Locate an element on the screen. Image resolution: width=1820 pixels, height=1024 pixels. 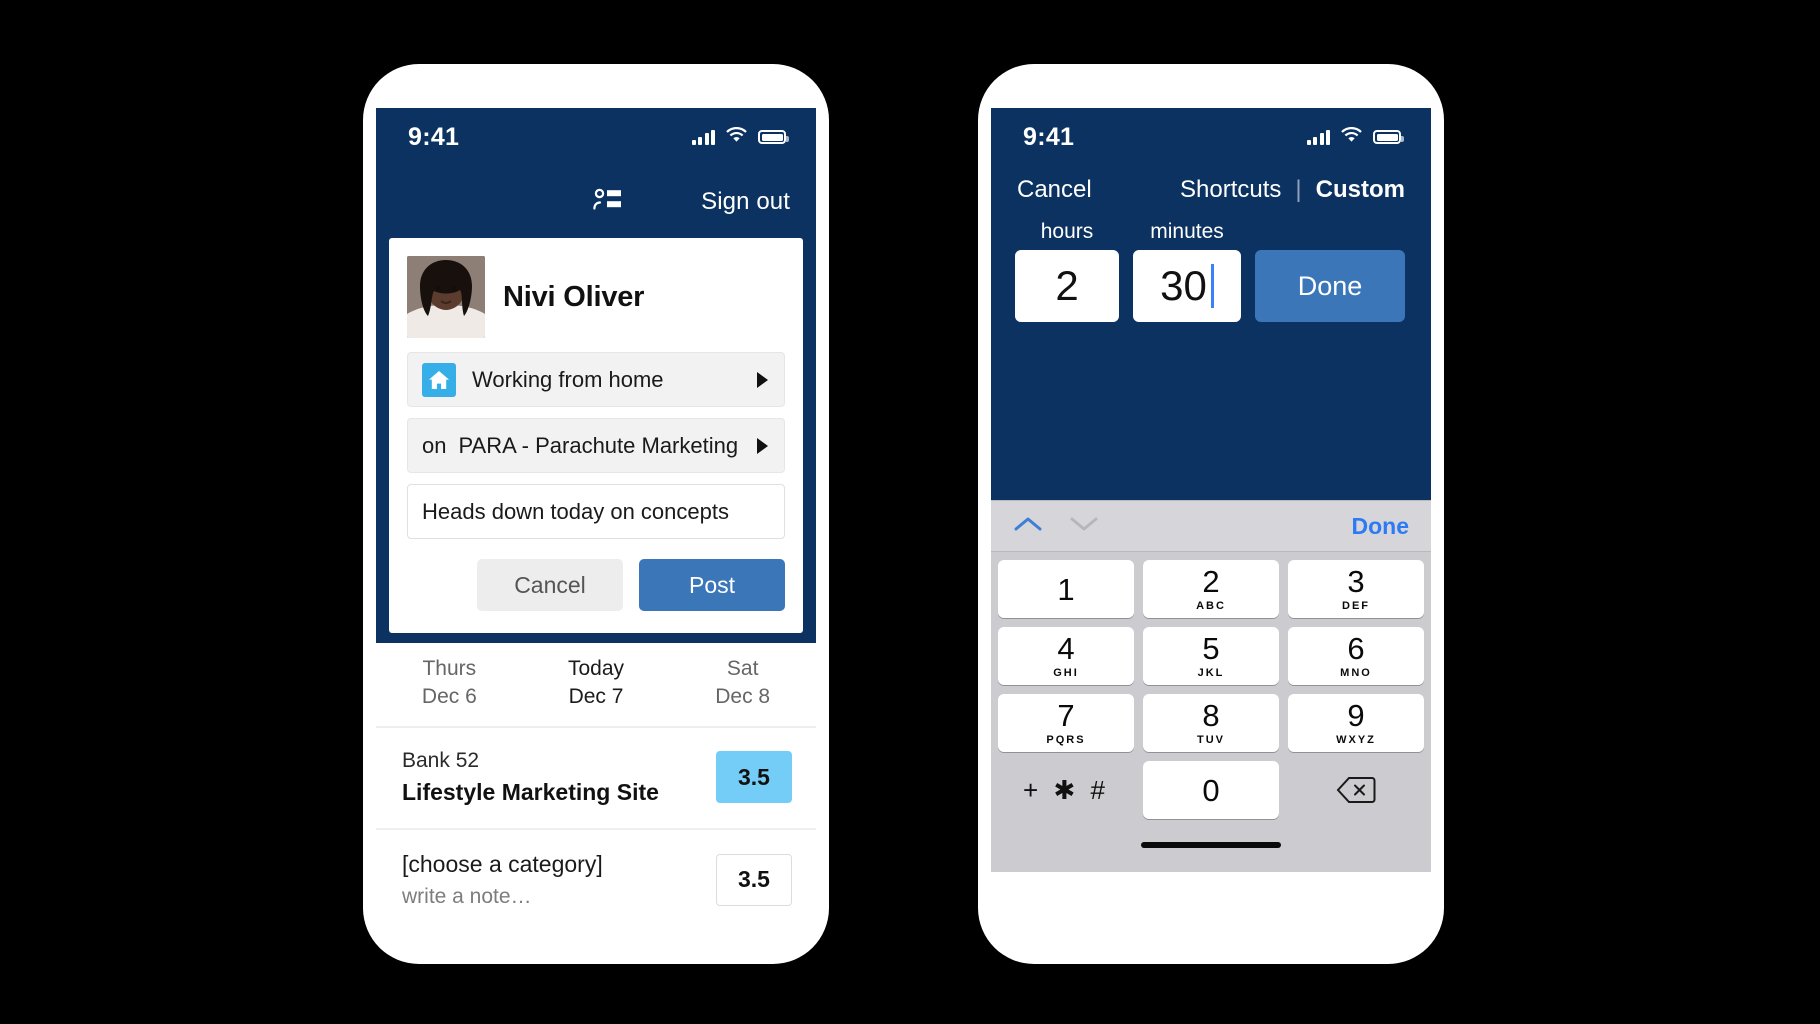
shortcuts-tab: Shortcuts is located at coordinates (1230, 190).